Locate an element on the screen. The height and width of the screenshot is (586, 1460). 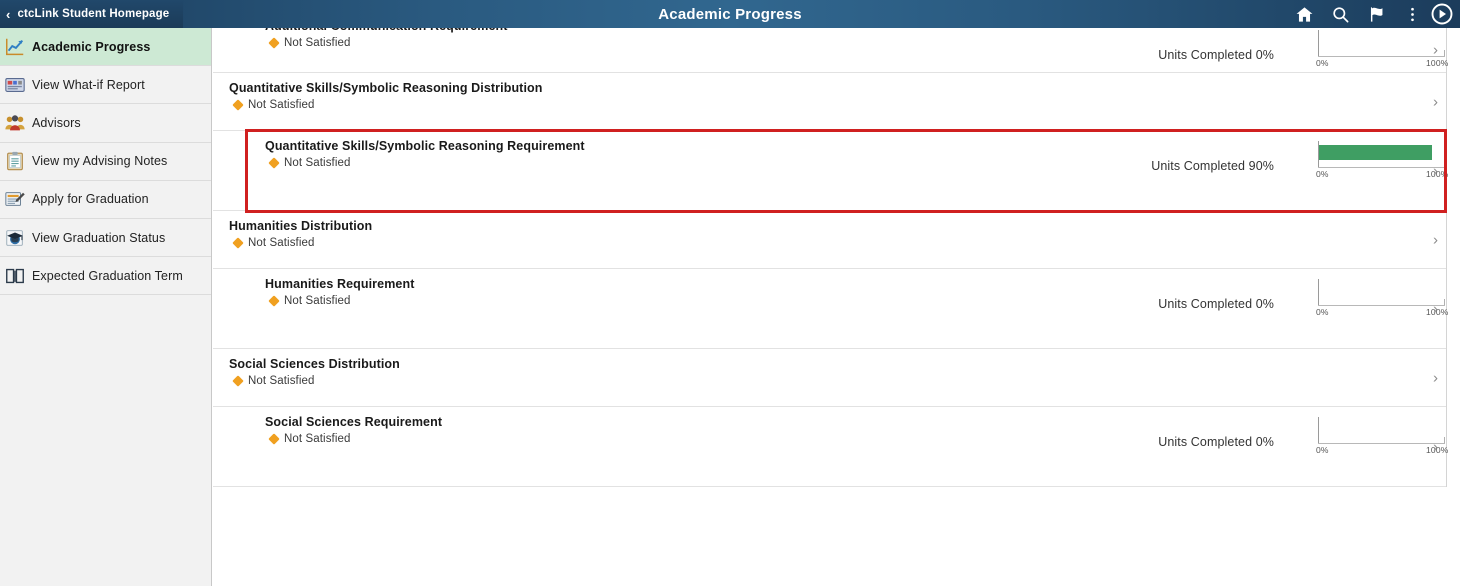
units-completed-cell: Units Completed 90% is located at coordinates (1156, 167).